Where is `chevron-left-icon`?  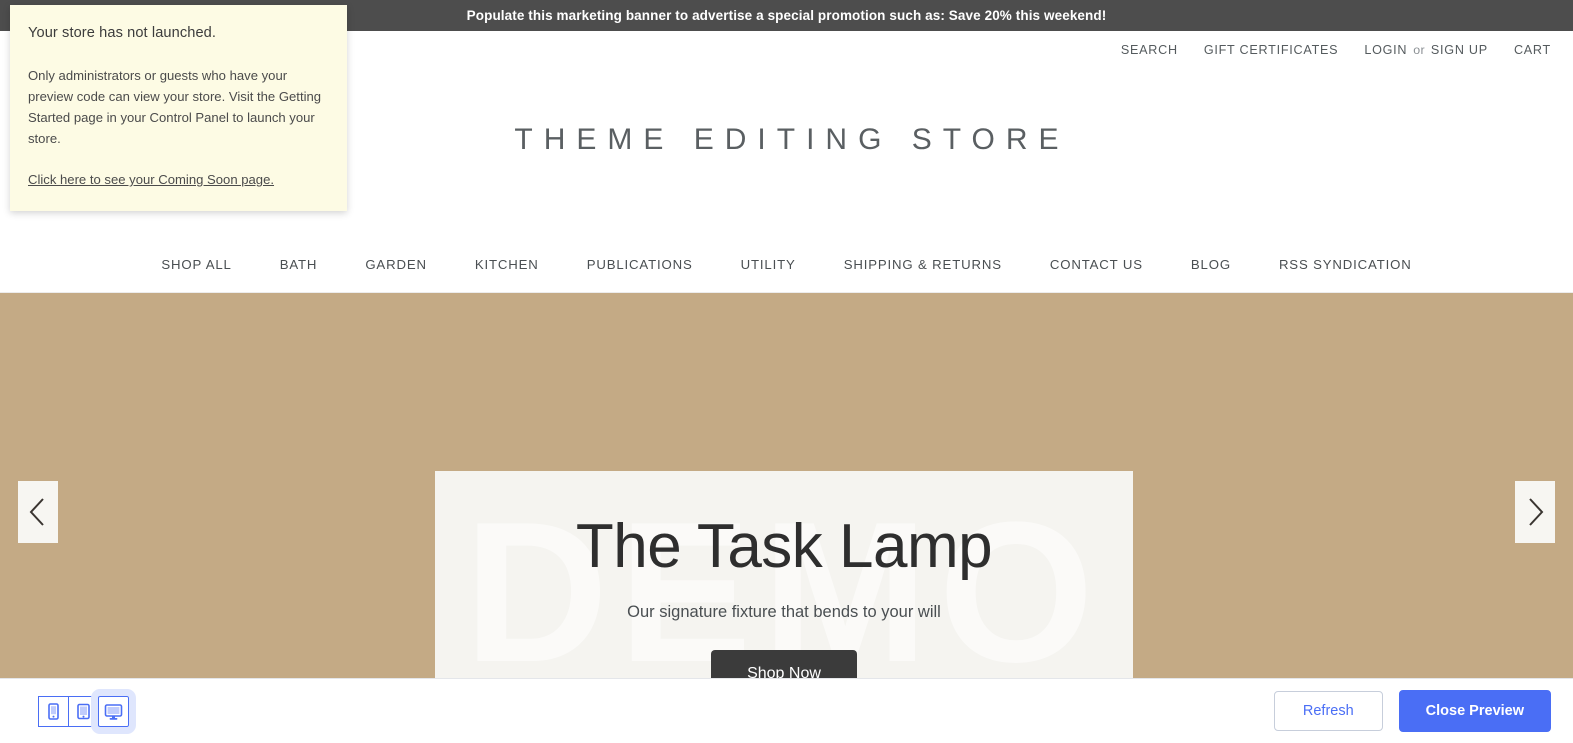
chevron-left-icon is located at coordinates (36, 512).